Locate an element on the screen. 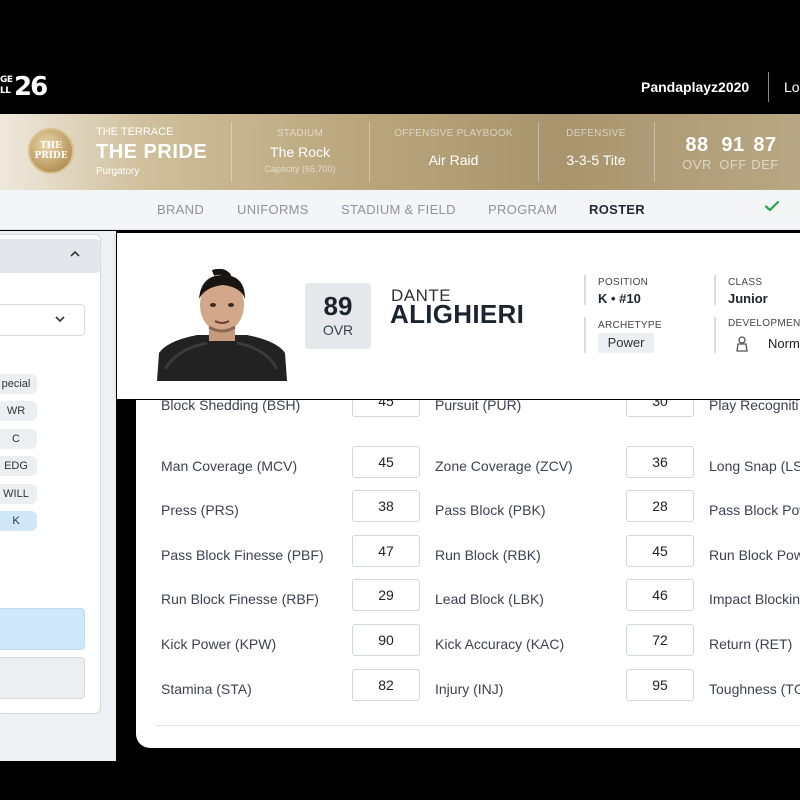  username: Pandaplayz2020 is located at coordinates (695, 87).